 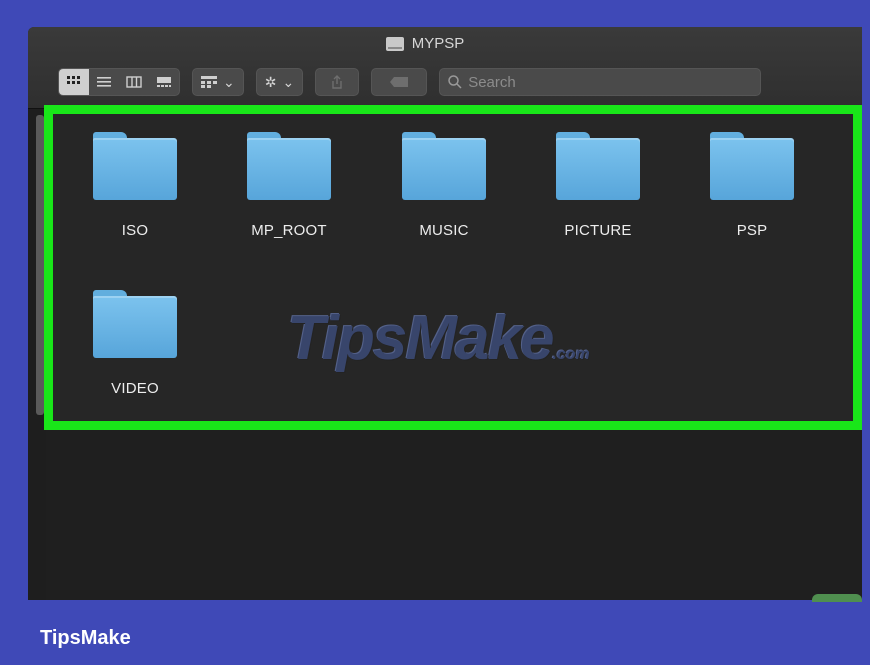 What do you see at coordinates (438, 43) in the screenshot?
I see `window-title-text: MYPSP` at bounding box center [438, 43].